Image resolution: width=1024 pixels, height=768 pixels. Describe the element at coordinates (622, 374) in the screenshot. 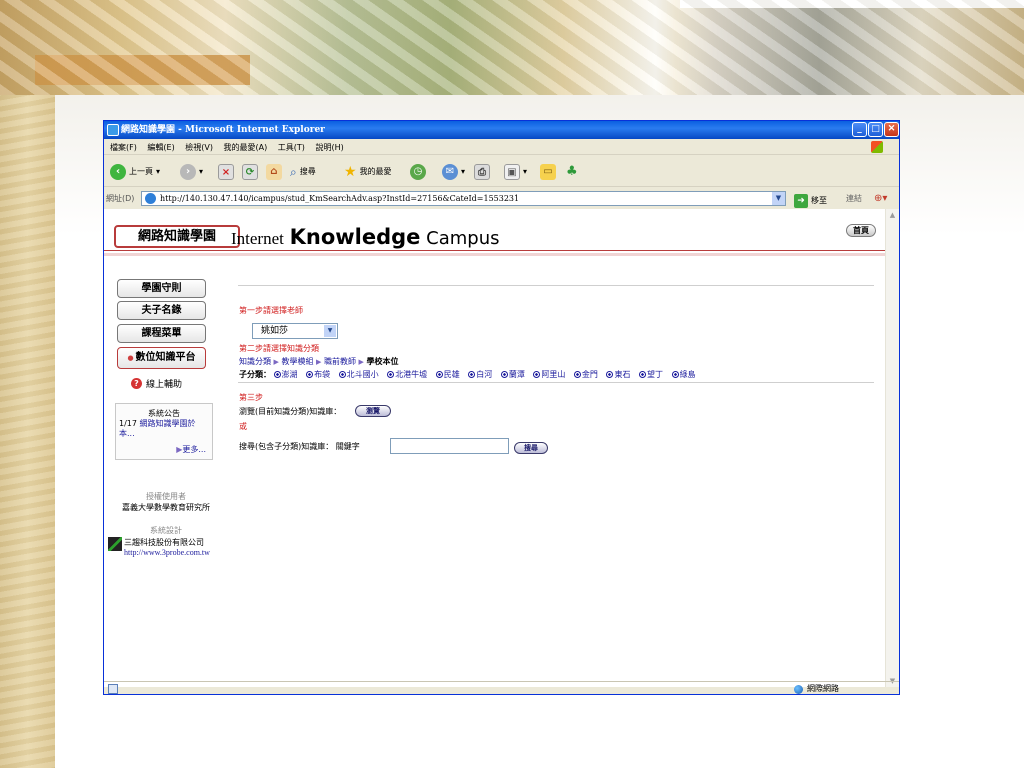

I see `subcategory-item-label: 東石` at that location.